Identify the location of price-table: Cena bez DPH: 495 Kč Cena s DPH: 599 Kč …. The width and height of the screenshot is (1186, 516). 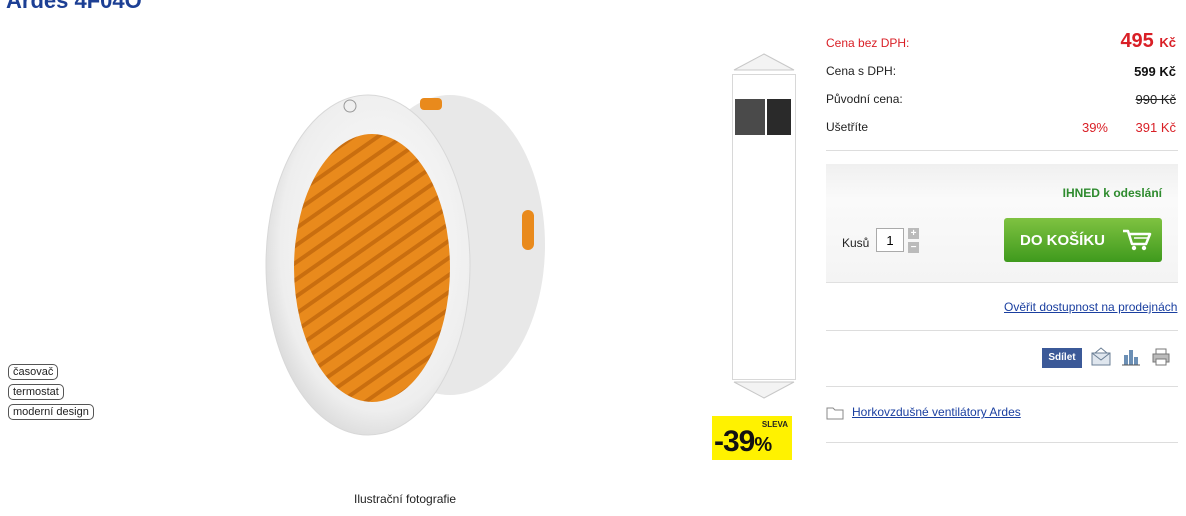
(1001, 86).